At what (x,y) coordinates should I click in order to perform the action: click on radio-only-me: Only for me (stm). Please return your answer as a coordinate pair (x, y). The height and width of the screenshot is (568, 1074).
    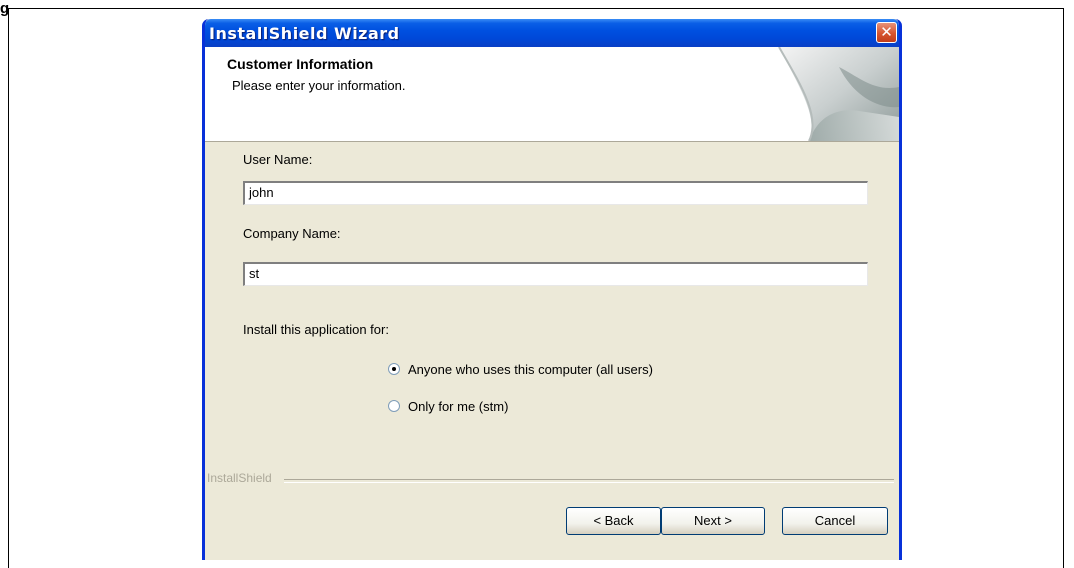
    Looking at the image, I should click on (448, 406).